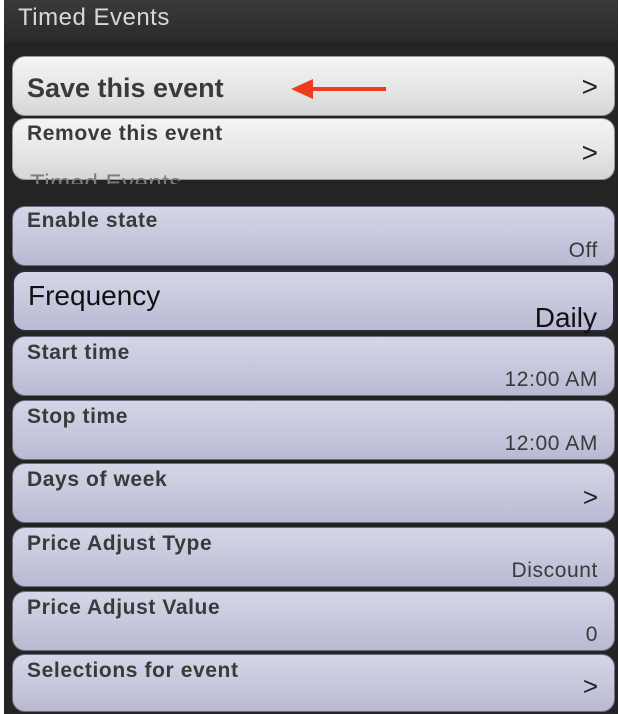 This screenshot has width=619, height=714. Describe the element at coordinates (120, 543) in the screenshot. I see `setting-label: Price Adjust Type` at that location.